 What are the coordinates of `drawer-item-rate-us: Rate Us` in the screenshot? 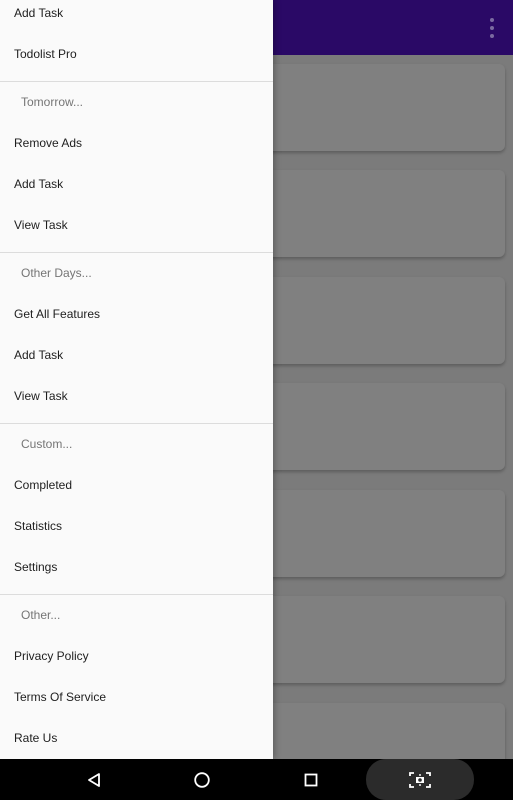 It's located at (139, 738).